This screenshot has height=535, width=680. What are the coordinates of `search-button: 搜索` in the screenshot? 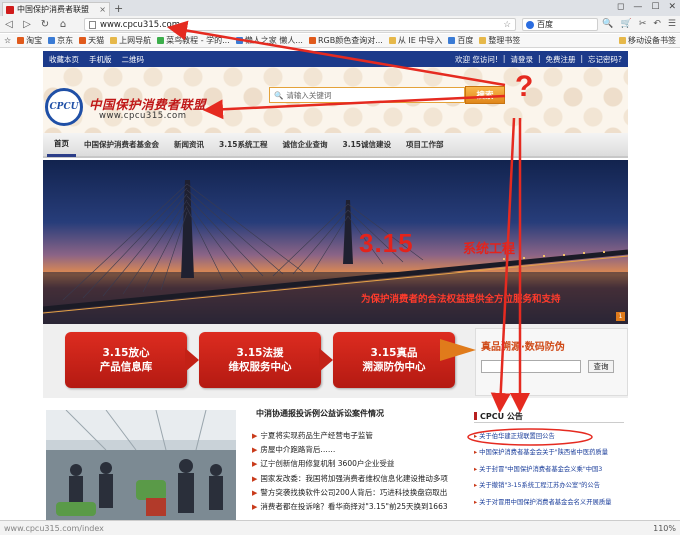 It's located at (485, 95).